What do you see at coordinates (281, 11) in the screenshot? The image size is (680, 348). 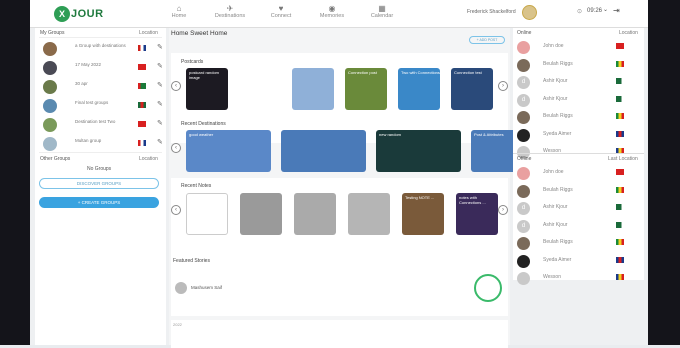 I see `nav-connect: ♥ Connect` at bounding box center [281, 11].